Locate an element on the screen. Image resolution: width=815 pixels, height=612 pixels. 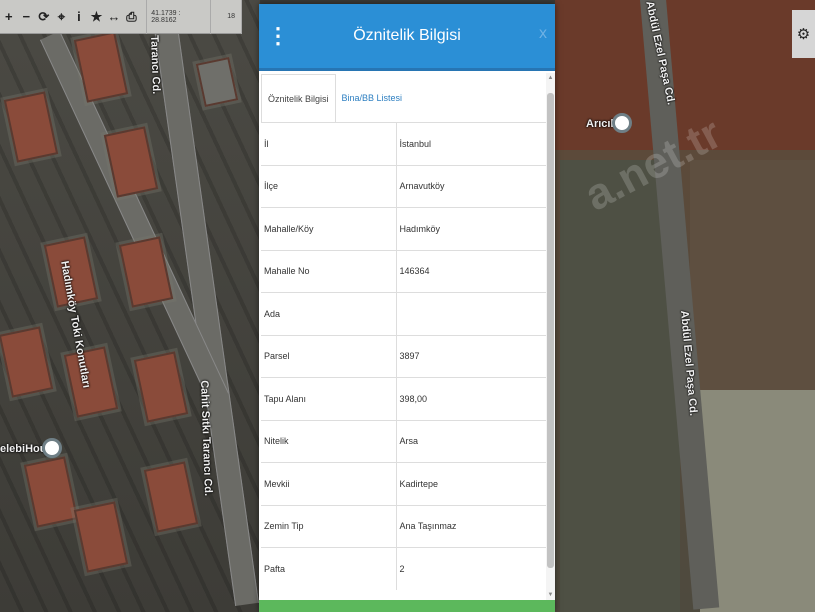
attribute-key: Mahalle/Köy is located at coordinates (329, 228).